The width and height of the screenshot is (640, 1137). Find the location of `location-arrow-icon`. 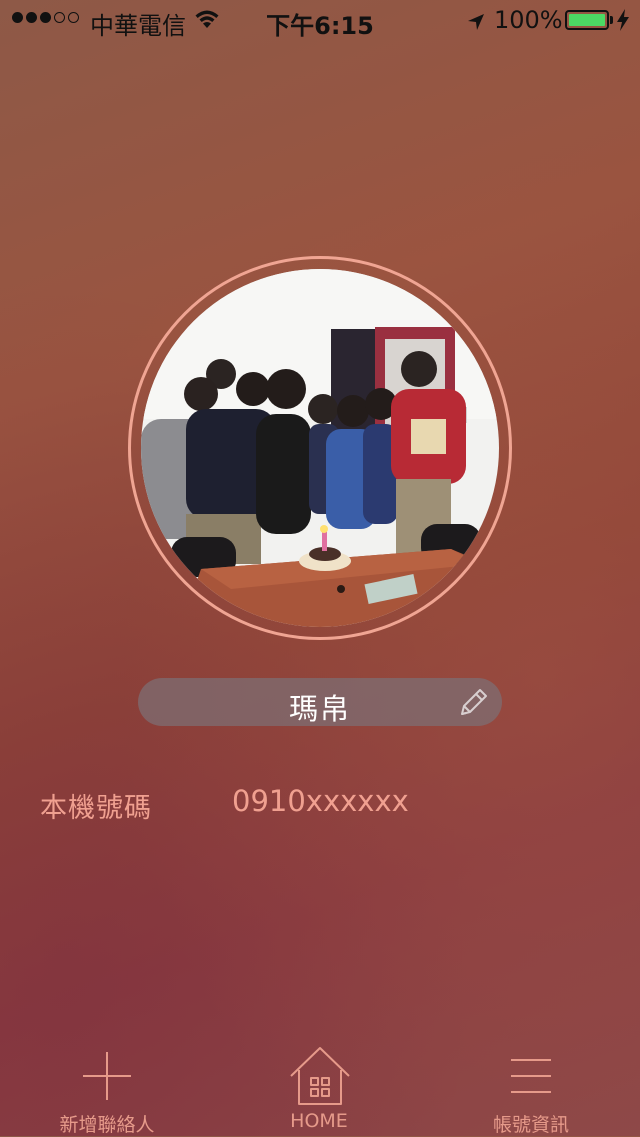

location-arrow-icon is located at coordinates (476, 24).